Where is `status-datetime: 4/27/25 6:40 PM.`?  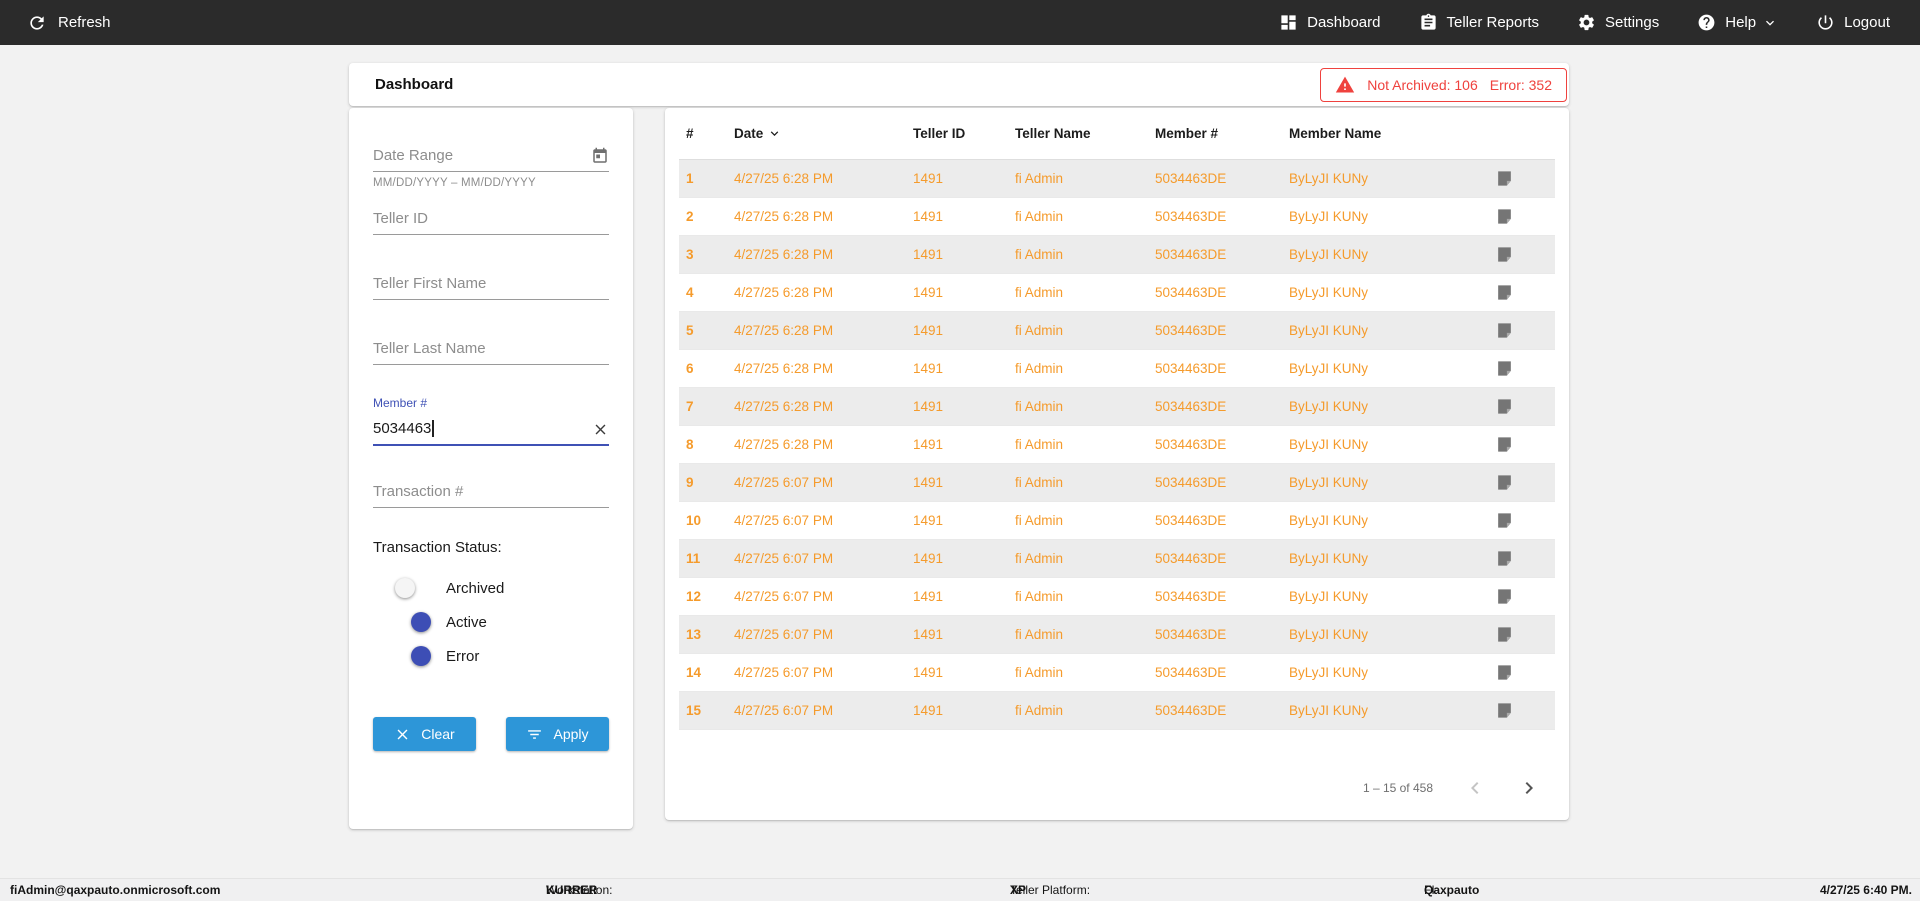 status-datetime: 4/27/25 6:40 PM. is located at coordinates (1865, 890).